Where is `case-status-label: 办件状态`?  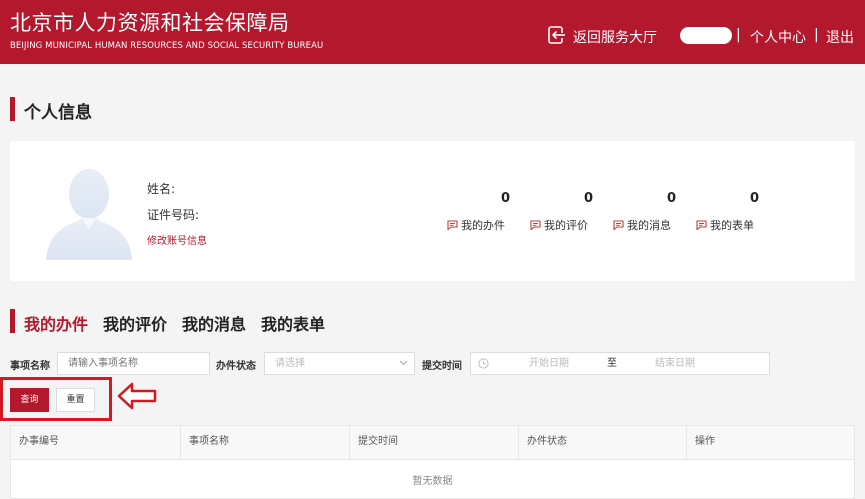 case-status-label: 办件状态 is located at coordinates (236, 366).